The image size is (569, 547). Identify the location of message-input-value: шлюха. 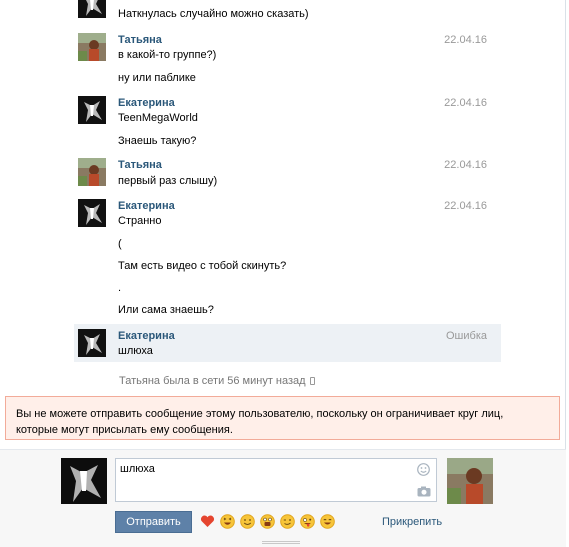
(137, 469).